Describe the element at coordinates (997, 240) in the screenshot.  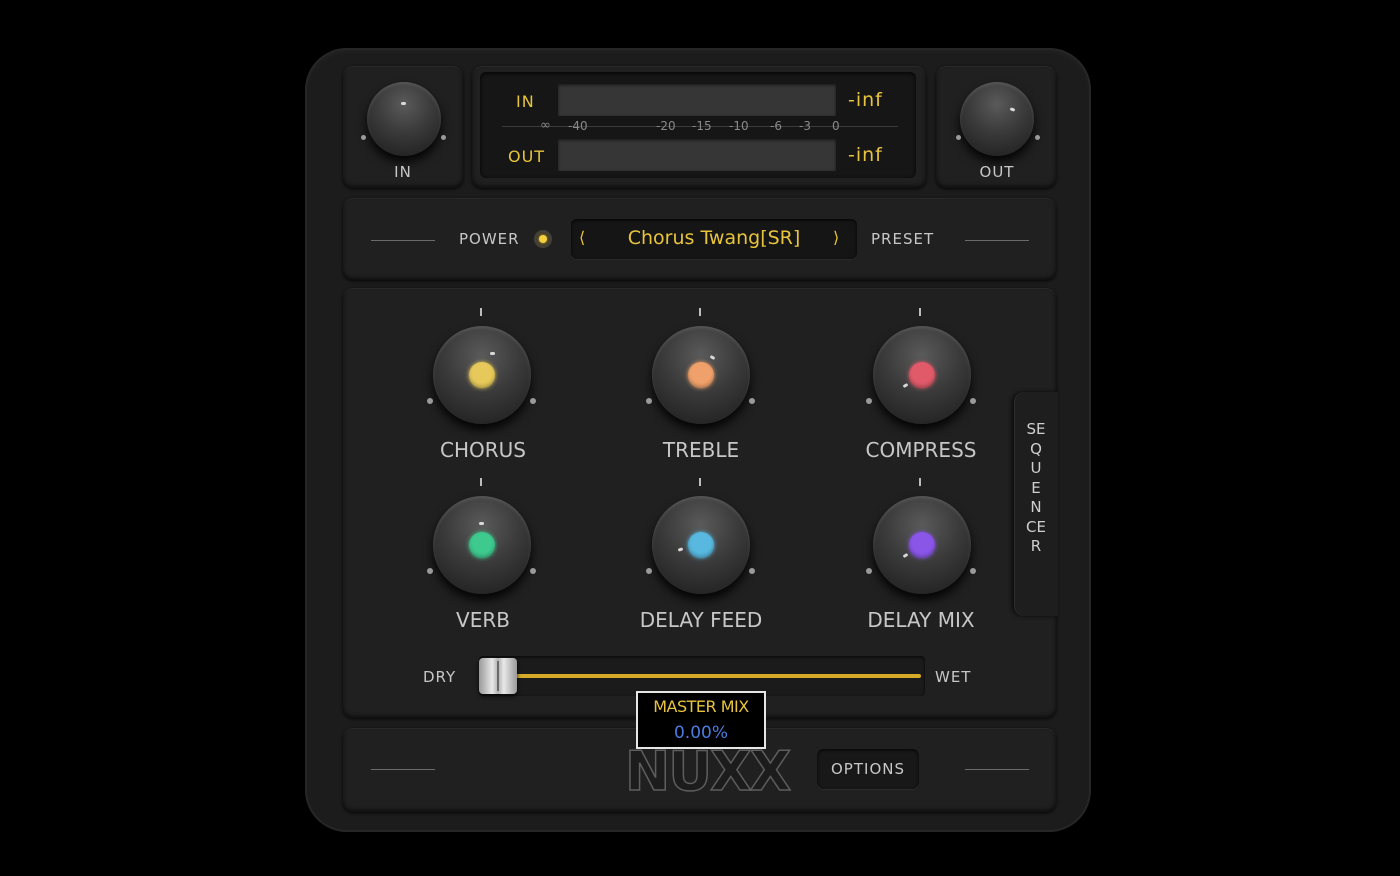
I see `preset-bar-right-rule` at that location.